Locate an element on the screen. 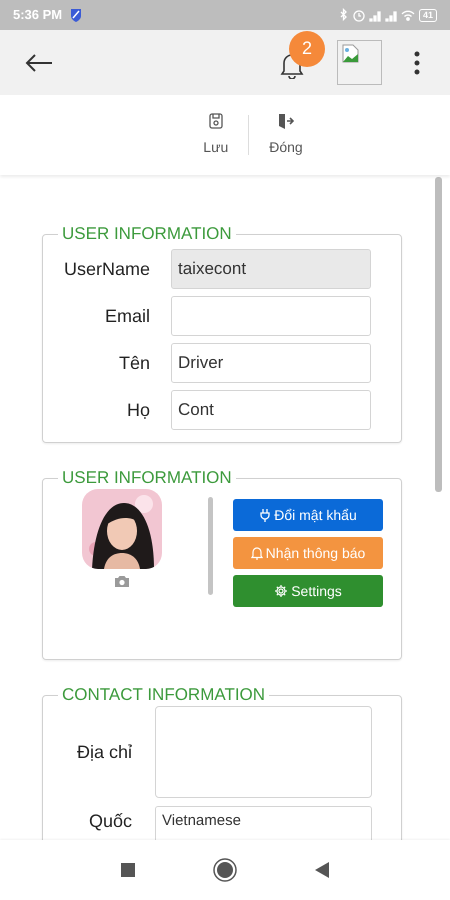 The width and height of the screenshot is (450, 900). broken-image-icon is located at coordinates (359, 62).